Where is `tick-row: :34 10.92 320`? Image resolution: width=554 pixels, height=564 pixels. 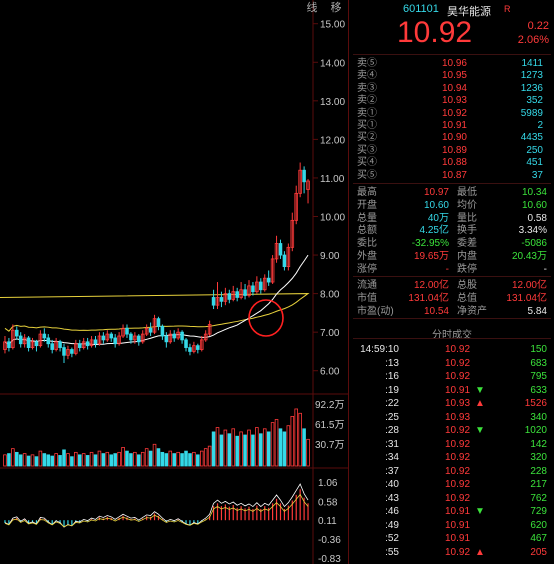 tick-row: :34 10.92 320 is located at coordinates (451, 458).